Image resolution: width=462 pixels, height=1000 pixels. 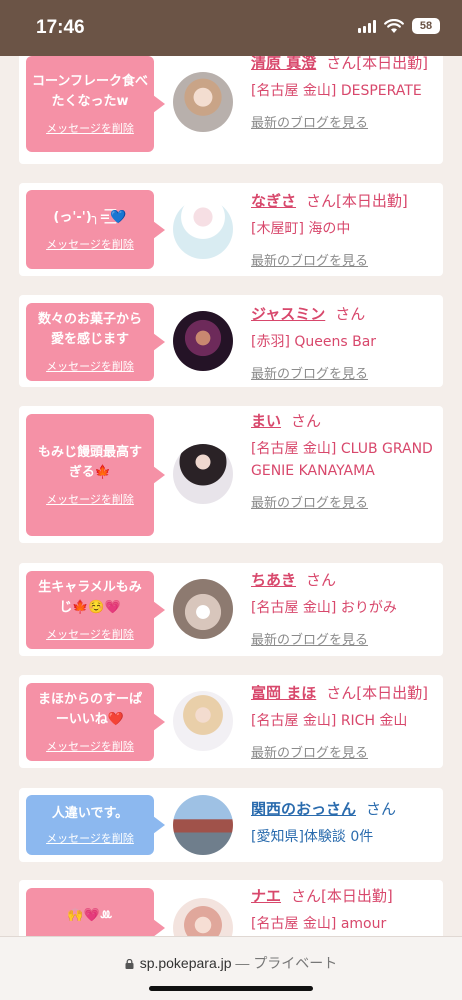 I want to click on cast-info: 関西のおっさん さん [愛知県]体験談 0件, so click(x=345, y=823).